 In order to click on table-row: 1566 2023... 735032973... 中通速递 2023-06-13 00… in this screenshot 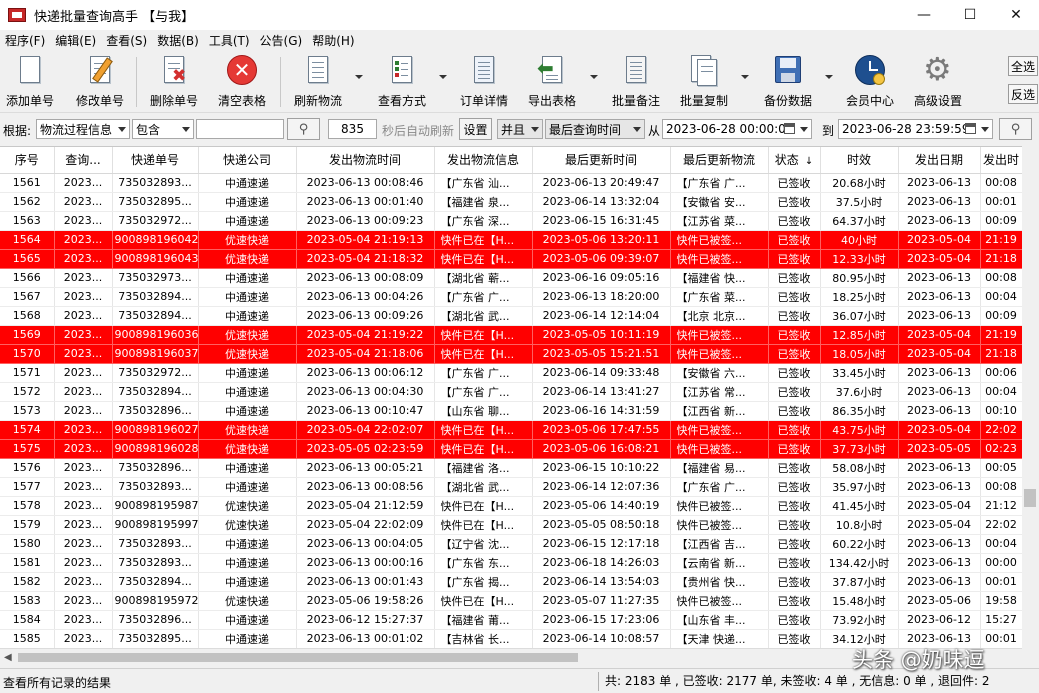, I will do `click(511, 278)`.